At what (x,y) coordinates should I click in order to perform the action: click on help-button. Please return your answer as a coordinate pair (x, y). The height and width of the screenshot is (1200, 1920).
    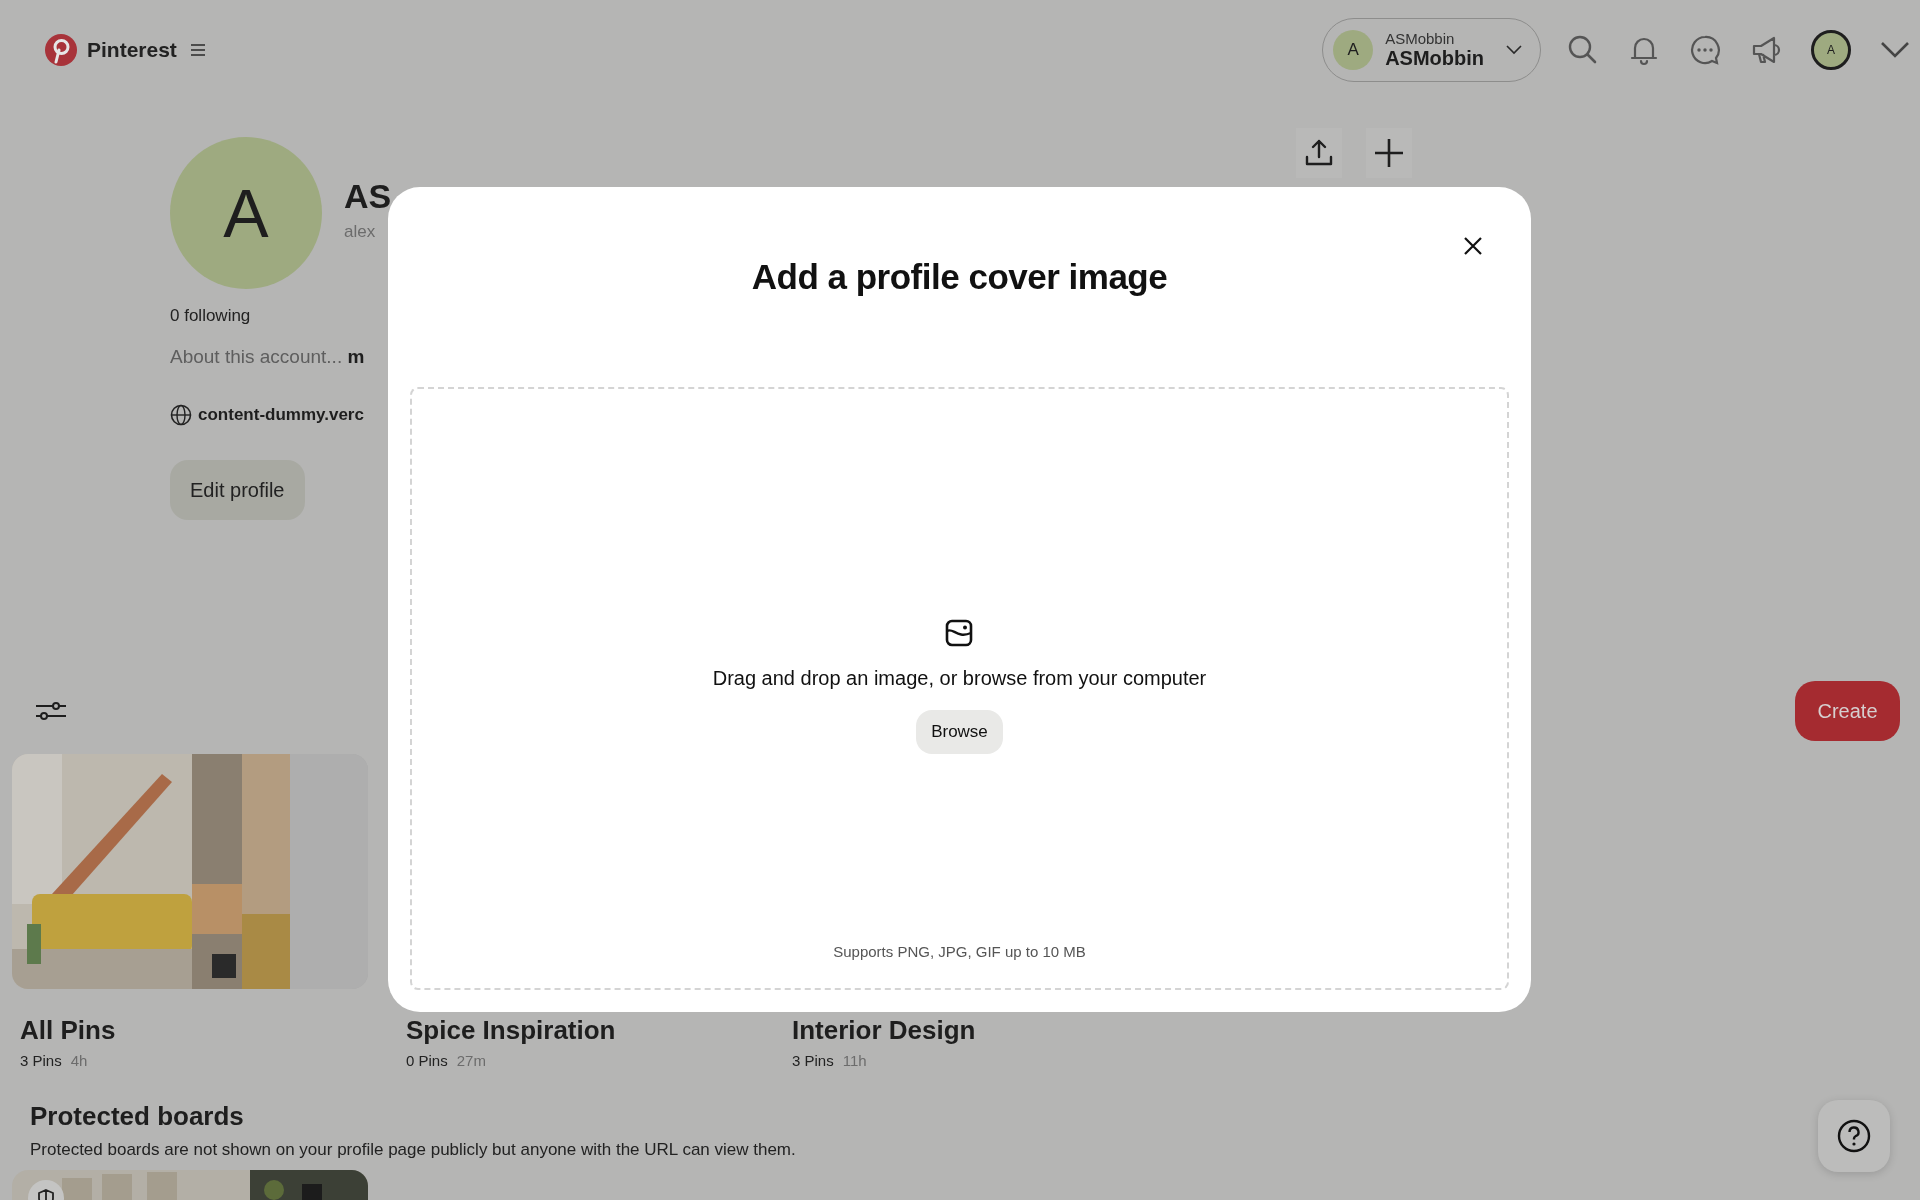
    Looking at the image, I should click on (1854, 1136).